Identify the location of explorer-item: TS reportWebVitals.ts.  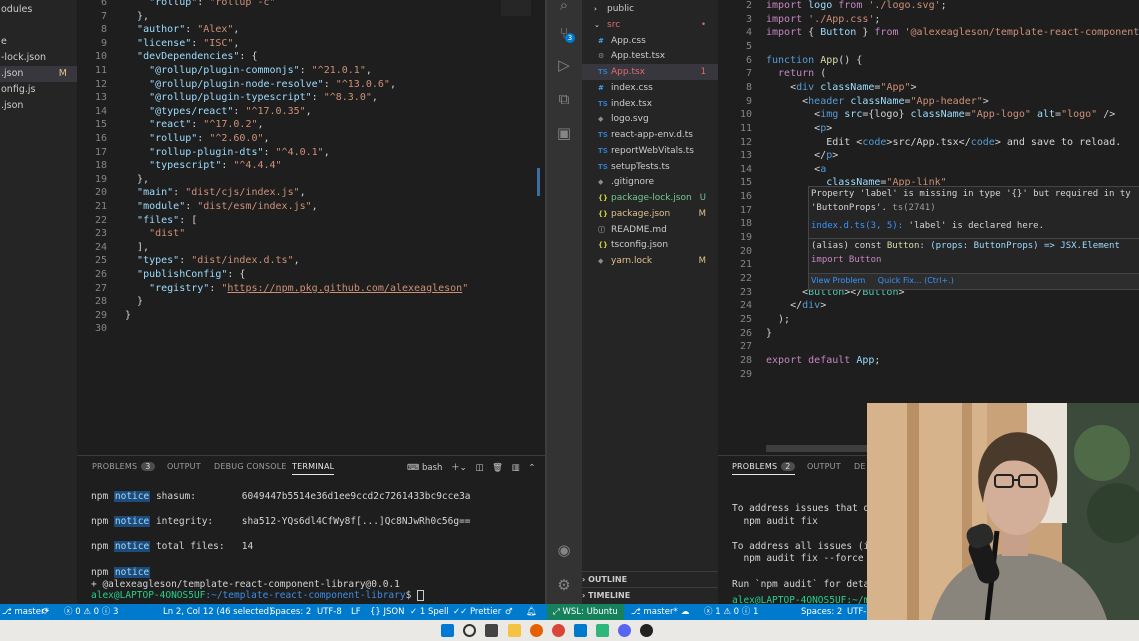
(650, 151).